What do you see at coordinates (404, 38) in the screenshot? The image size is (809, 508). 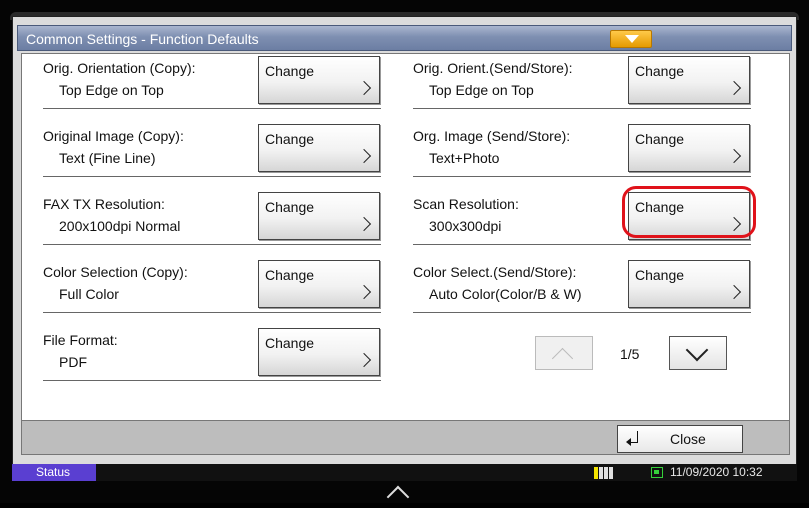 I see `title-bar: Common Settings - Function Defaults` at bounding box center [404, 38].